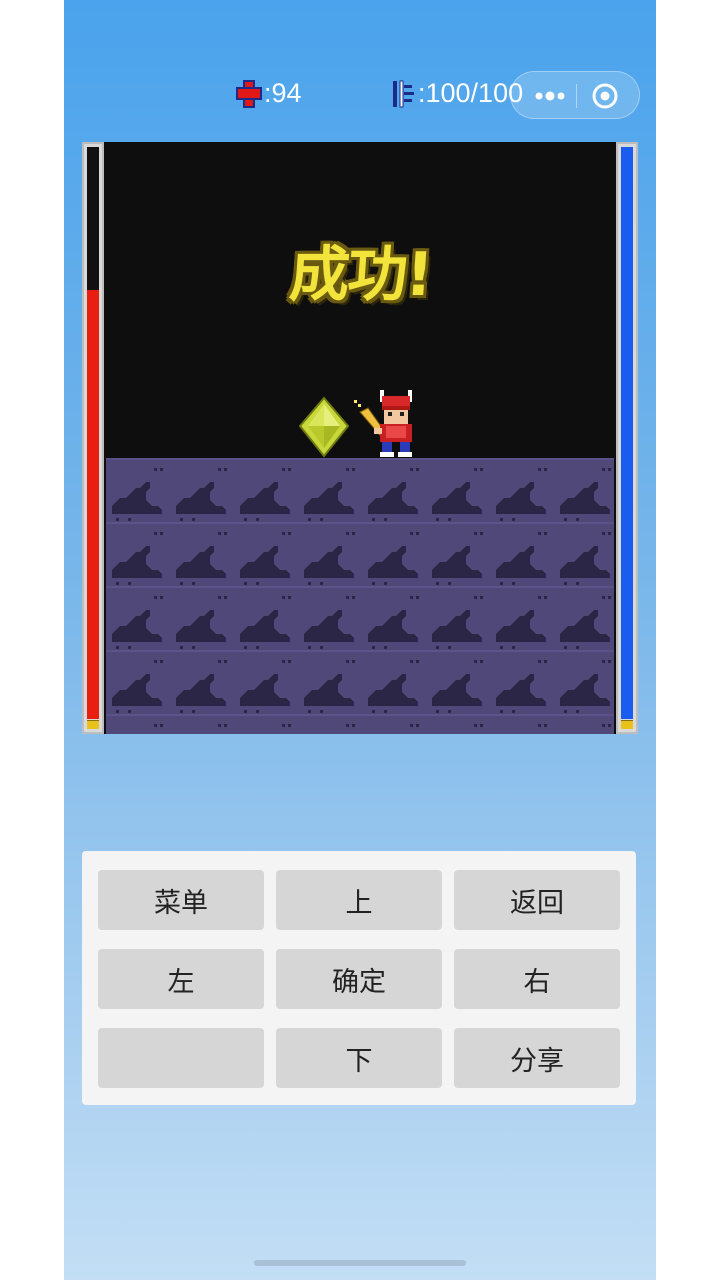  Describe the element at coordinates (627, 724) in the screenshot. I see `mp-bar-cap` at that location.